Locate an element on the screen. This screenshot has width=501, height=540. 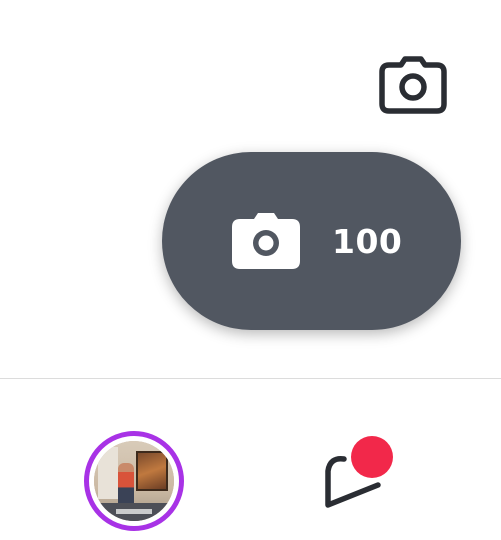
notification-badge is located at coordinates (372, 457).